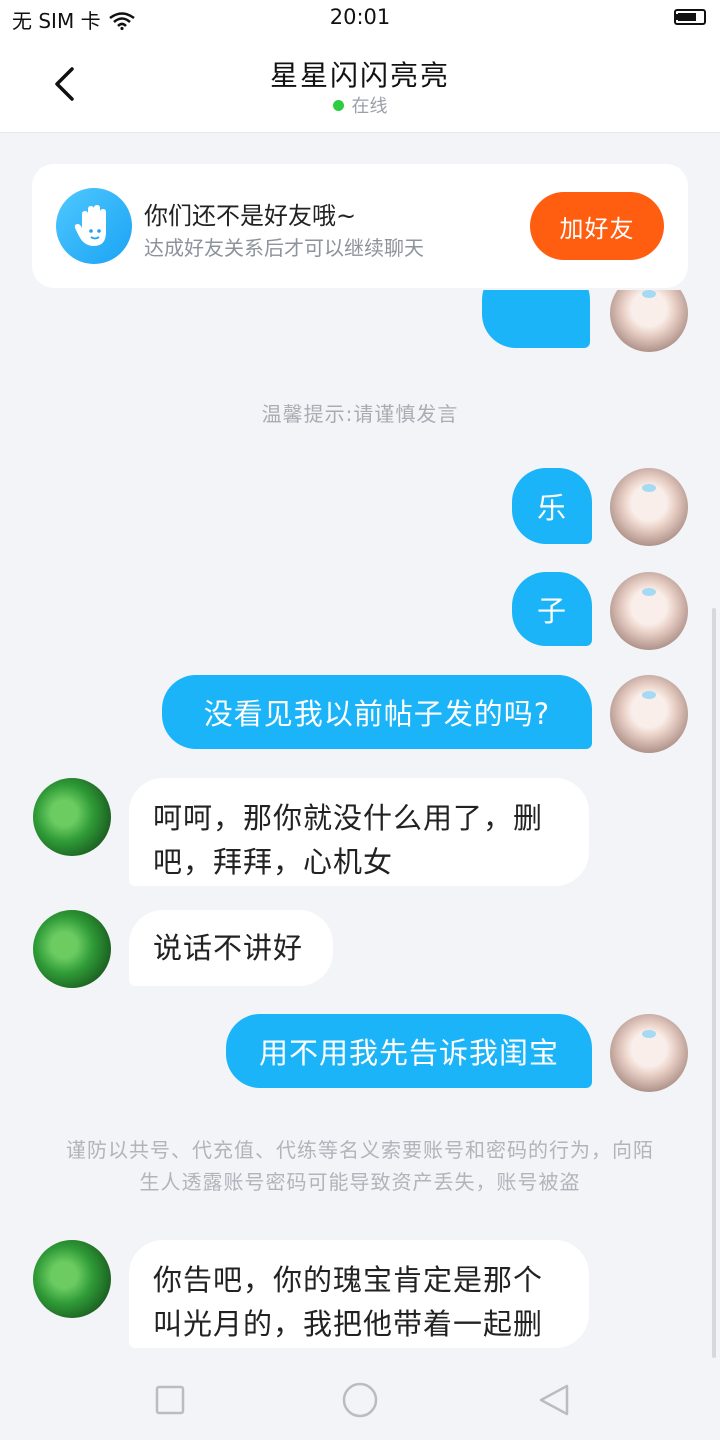 This screenshot has height=1440, width=720. I want to click on triangle-nav-icon, so click(554, 1400).